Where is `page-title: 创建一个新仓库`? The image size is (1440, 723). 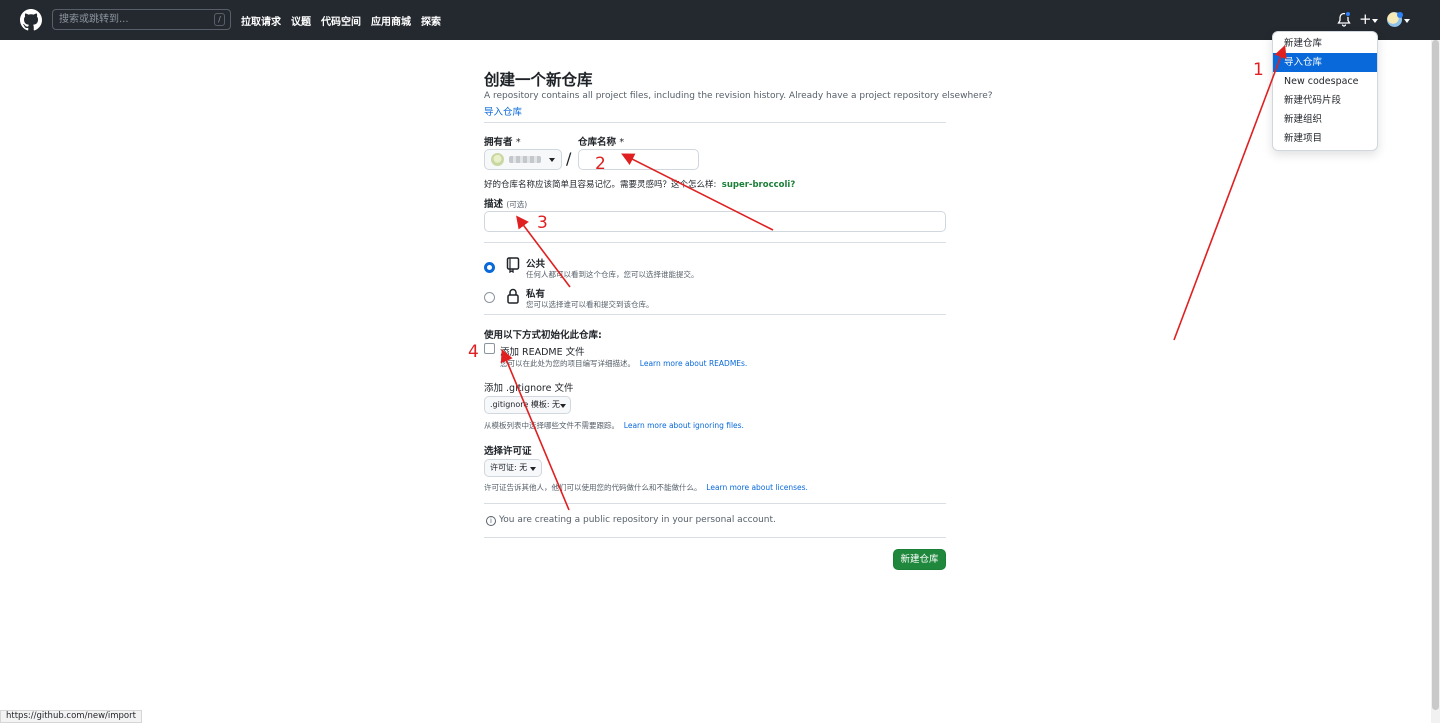 page-title: 创建一个新仓库 is located at coordinates (538, 80).